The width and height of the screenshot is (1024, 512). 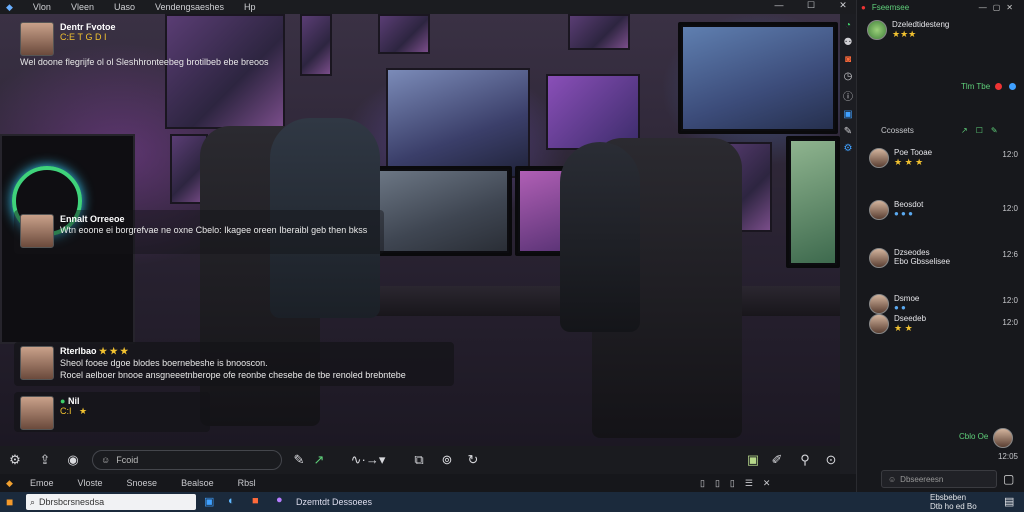 What do you see at coordinates (811, 5) in the screenshot?
I see `maximize-icon: ☐` at bounding box center [811, 5].